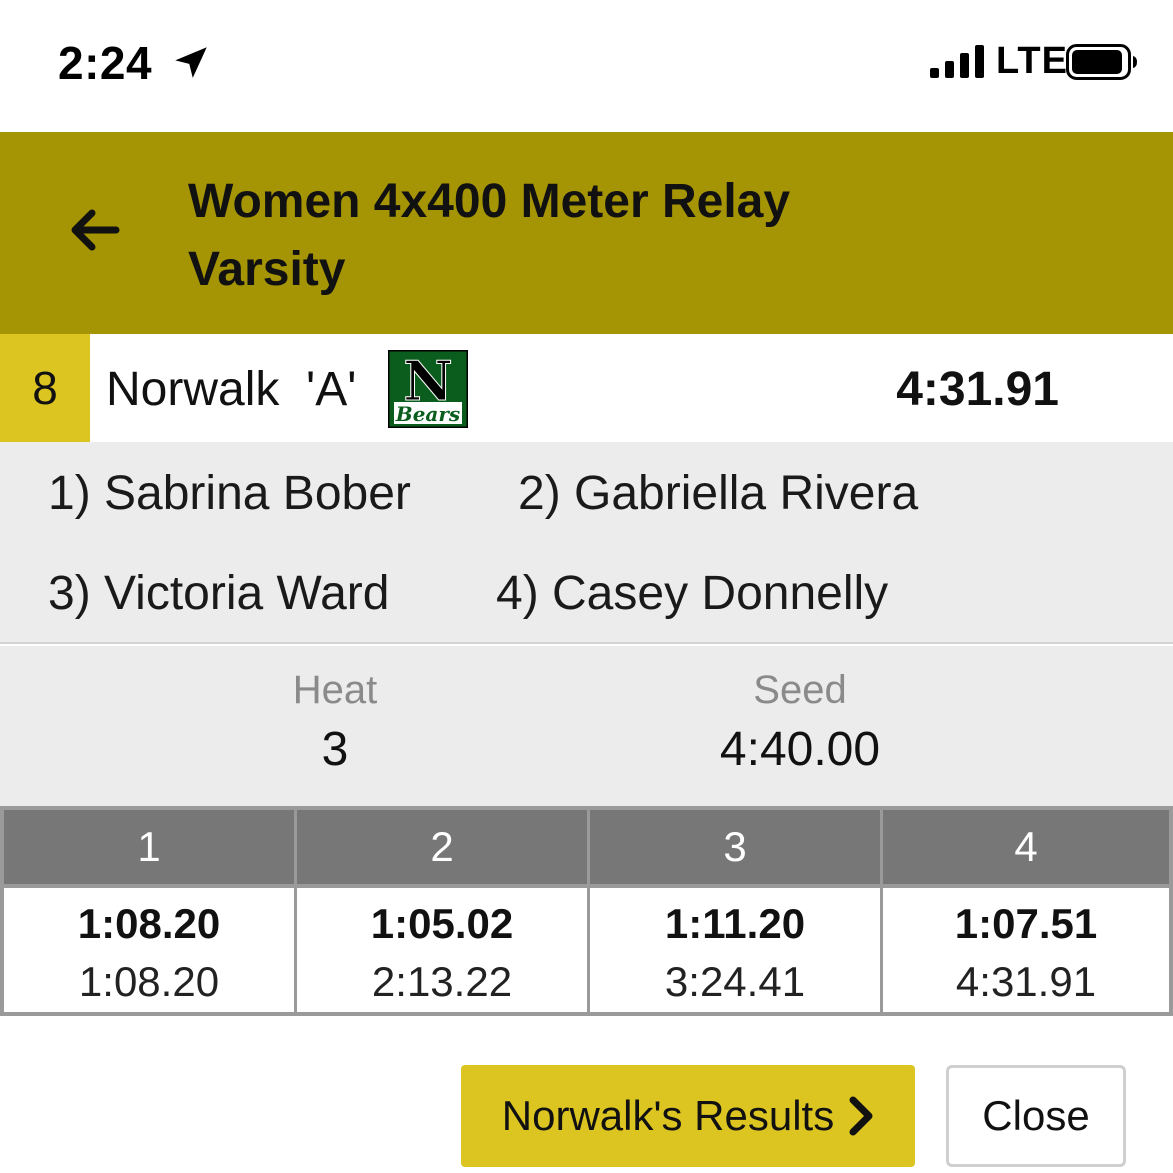  I want to click on split-column: 1 1:08.20 1:08.20, so click(149, 911).